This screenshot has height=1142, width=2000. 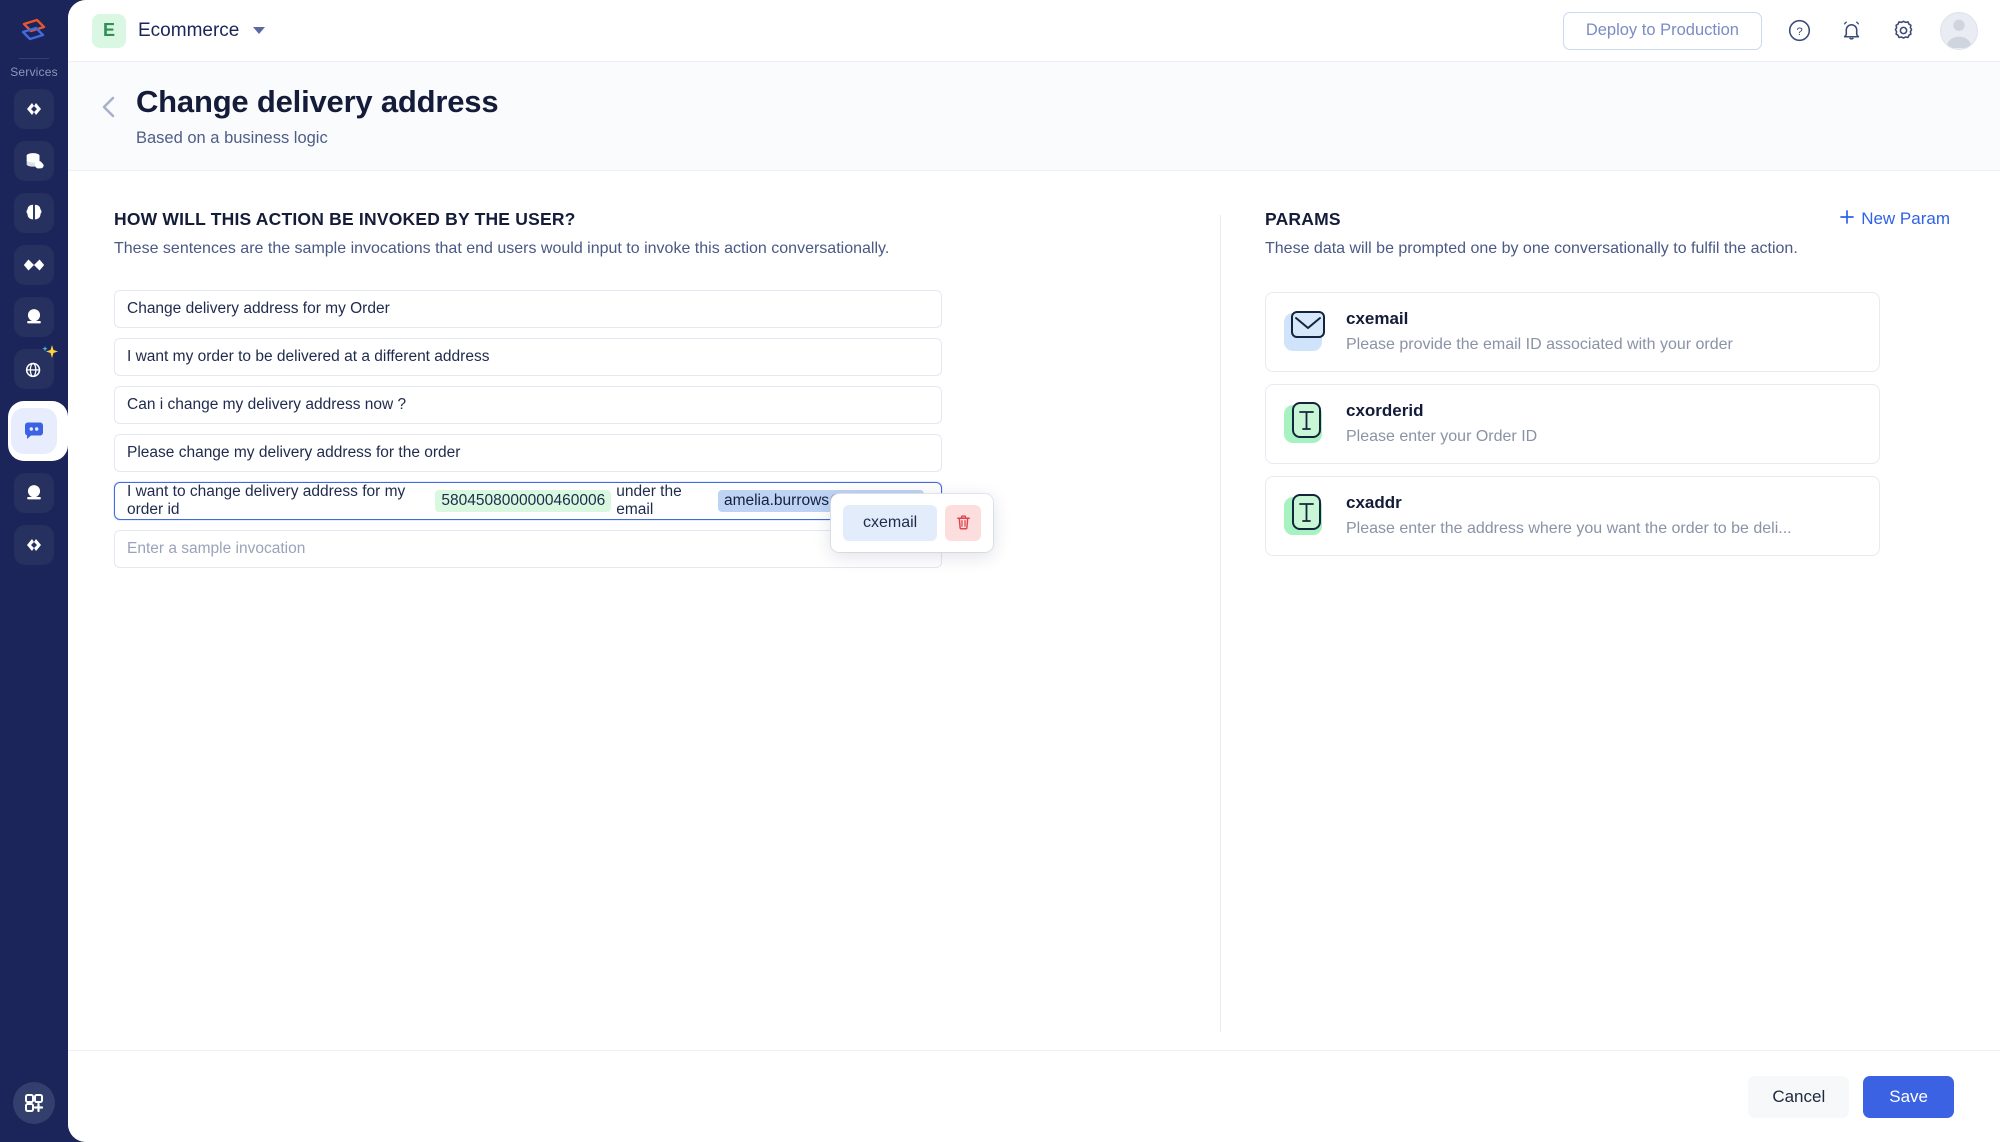 I want to click on page-title: Change delivery address, so click(x=317, y=101).